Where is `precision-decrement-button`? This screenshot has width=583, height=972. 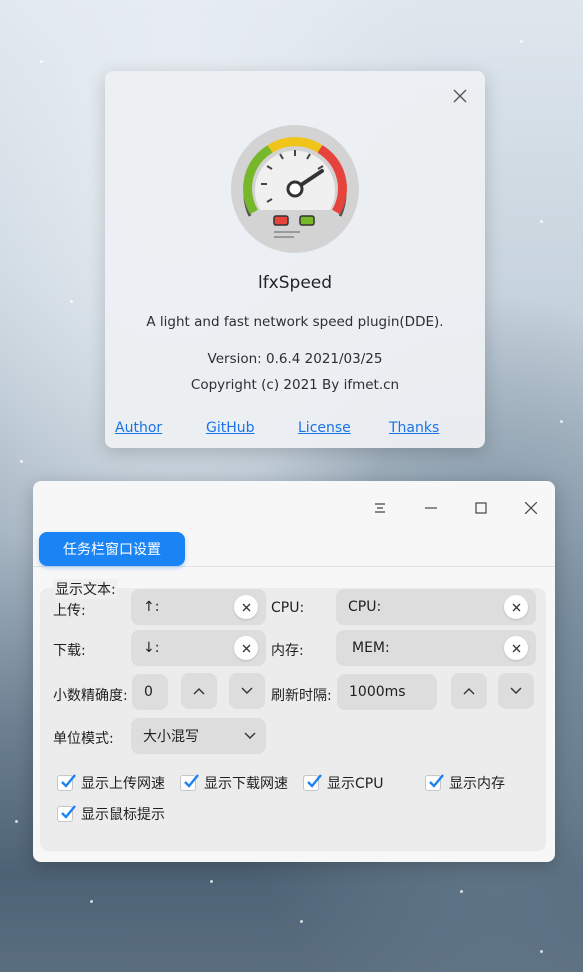 precision-decrement-button is located at coordinates (247, 691).